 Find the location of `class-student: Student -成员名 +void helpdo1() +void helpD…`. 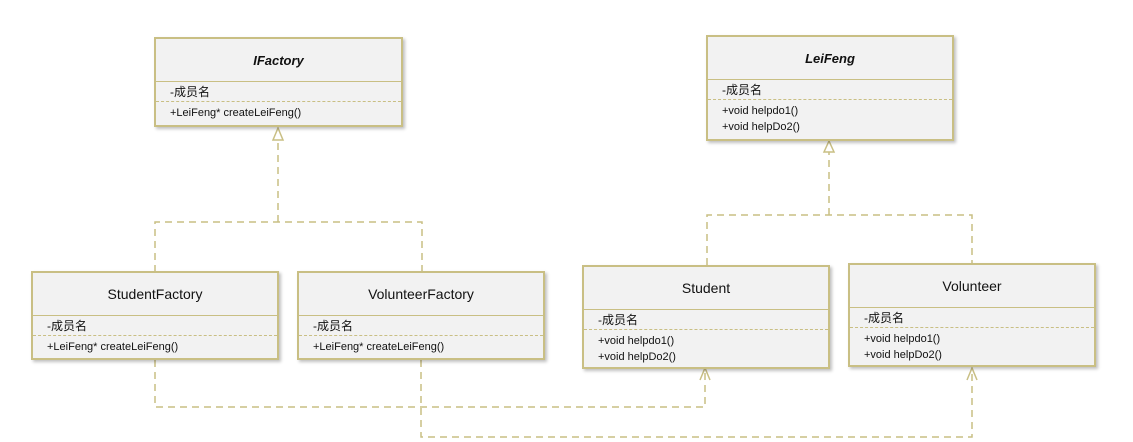

class-student: Student -成员名 +void helpdo1() +void helpD… is located at coordinates (706, 317).